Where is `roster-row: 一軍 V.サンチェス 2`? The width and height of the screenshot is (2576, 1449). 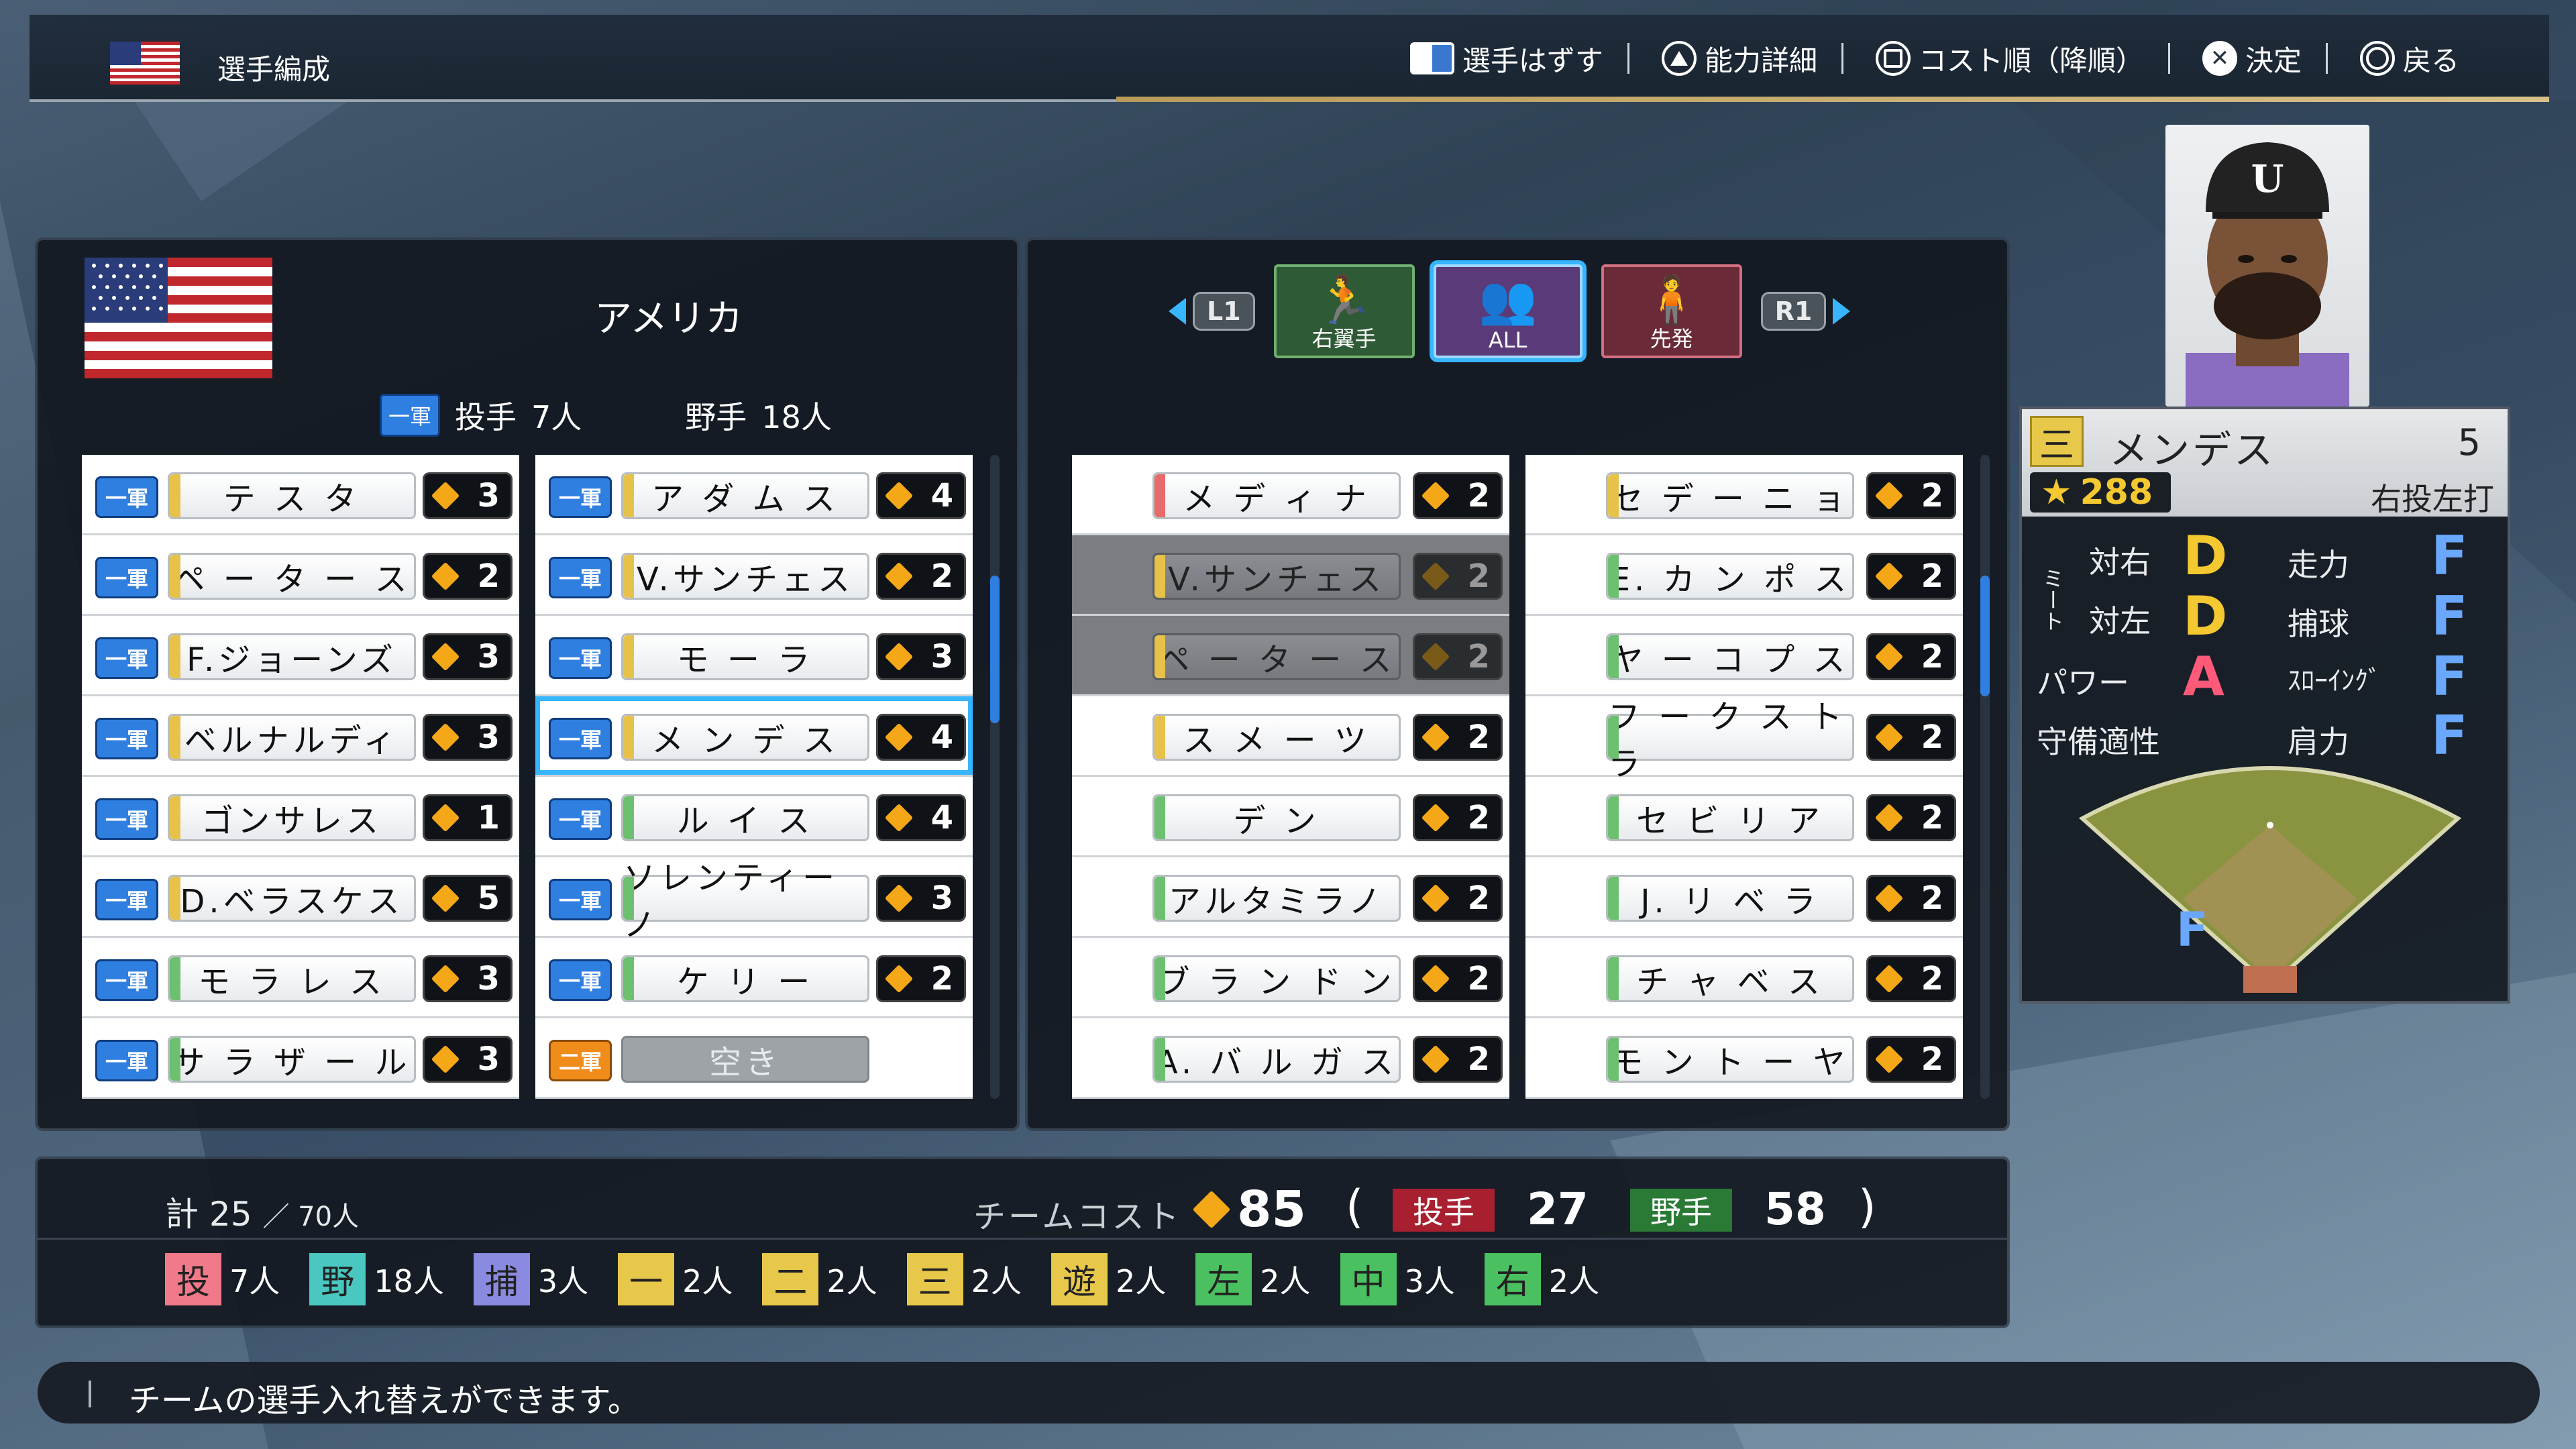
roster-row: 一軍 V.サンチェス 2 is located at coordinates (754, 575).